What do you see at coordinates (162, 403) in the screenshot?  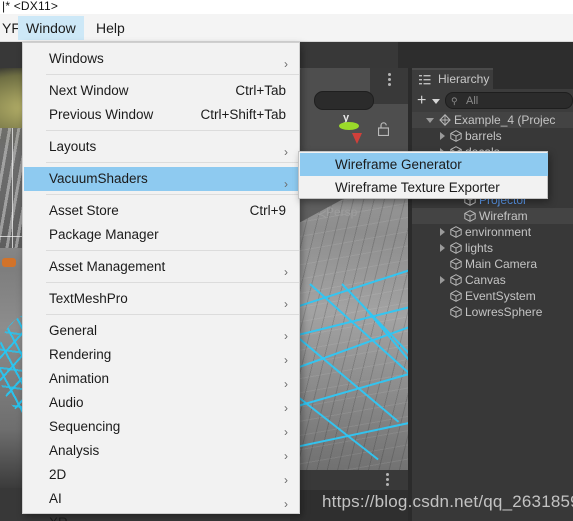 I see `menu-item-audio: Audio ›` at bounding box center [162, 403].